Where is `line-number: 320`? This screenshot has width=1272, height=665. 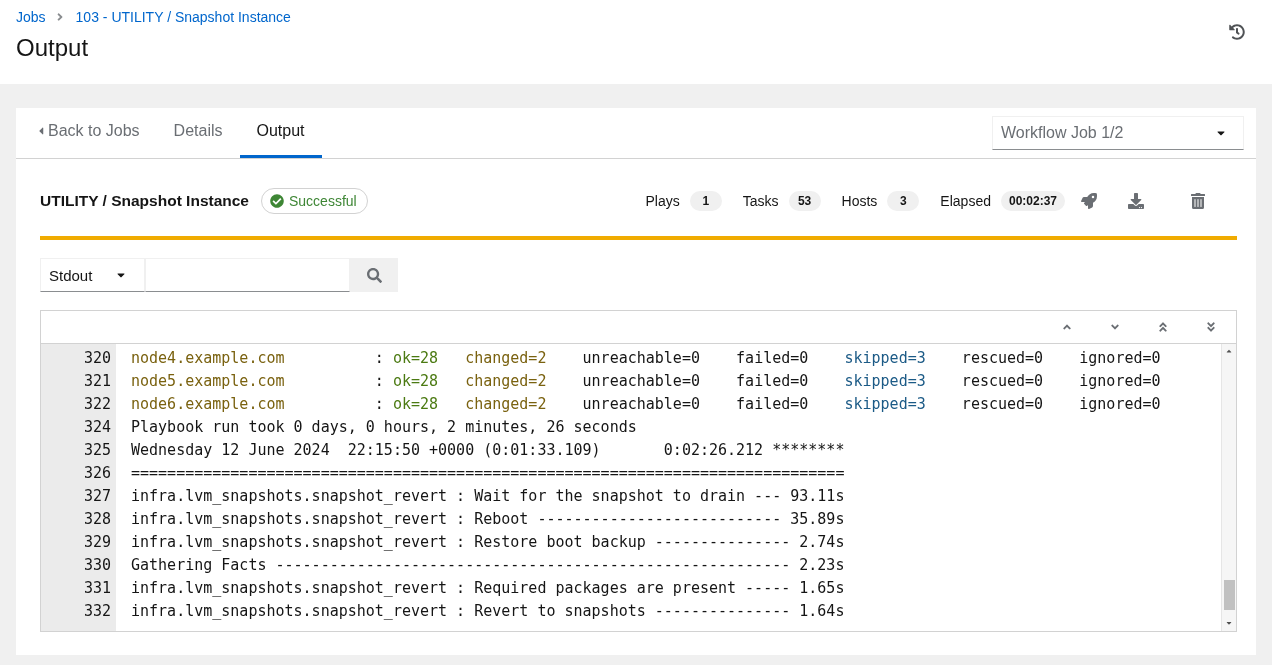
line-number: 320 is located at coordinates (97, 358).